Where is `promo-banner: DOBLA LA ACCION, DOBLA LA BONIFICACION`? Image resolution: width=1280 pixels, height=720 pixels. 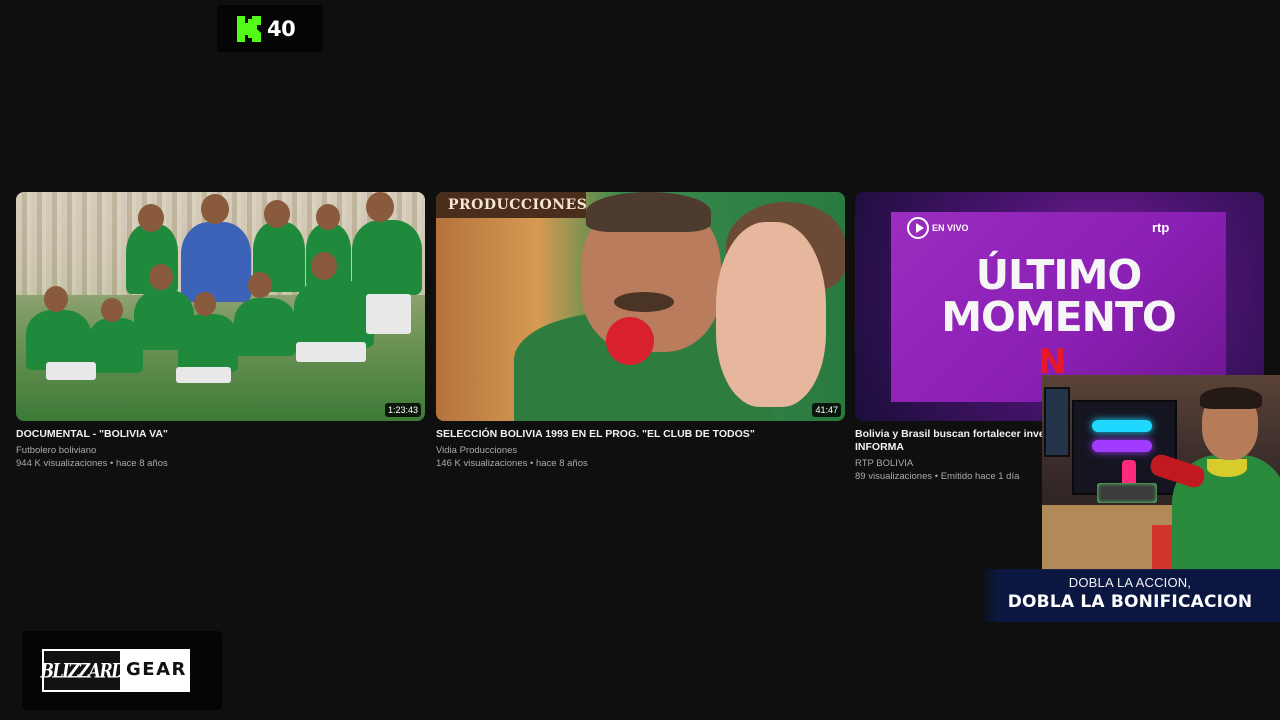
promo-banner: DOBLA LA ACCION, DOBLA LA BONIFICACION is located at coordinates (1130, 595).